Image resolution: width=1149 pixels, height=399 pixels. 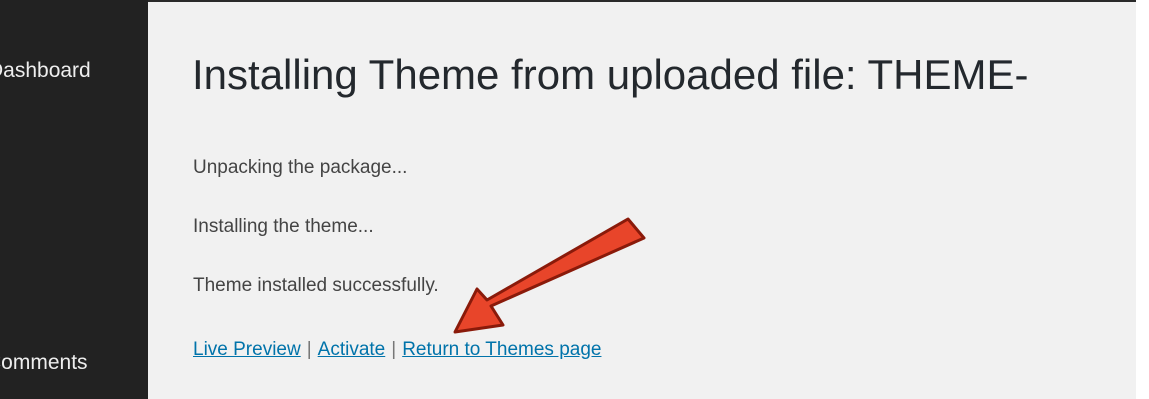 What do you see at coordinates (352, 349) in the screenshot?
I see `activate-link: Activate` at bounding box center [352, 349].